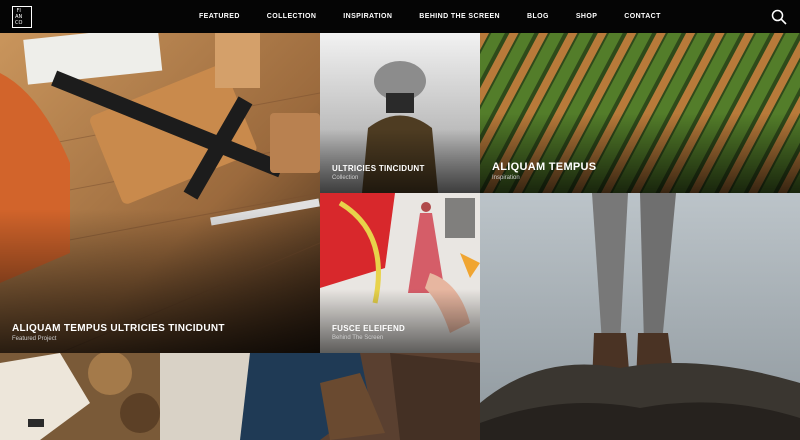 Image resolution: width=800 pixels, height=440 pixels. What do you see at coordinates (368, 328) in the screenshot?
I see `behind-title: FUSCE ELEIFEND` at bounding box center [368, 328].